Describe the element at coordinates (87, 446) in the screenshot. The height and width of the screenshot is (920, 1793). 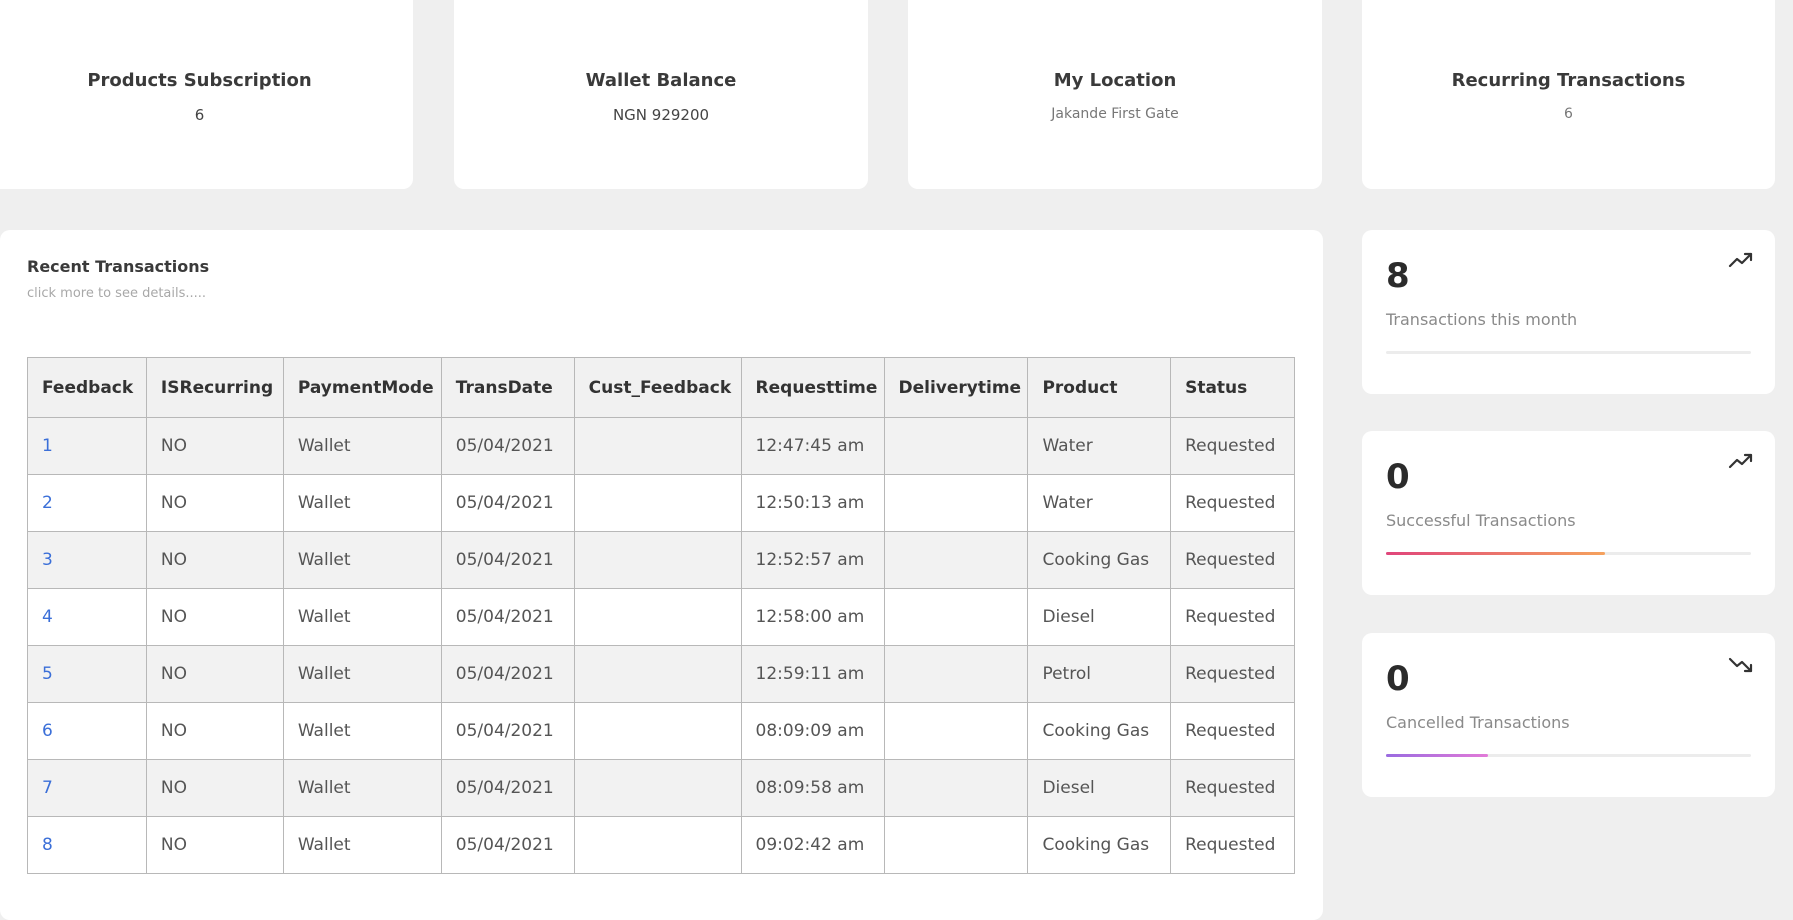
I see `feedback-cell: 1` at that location.